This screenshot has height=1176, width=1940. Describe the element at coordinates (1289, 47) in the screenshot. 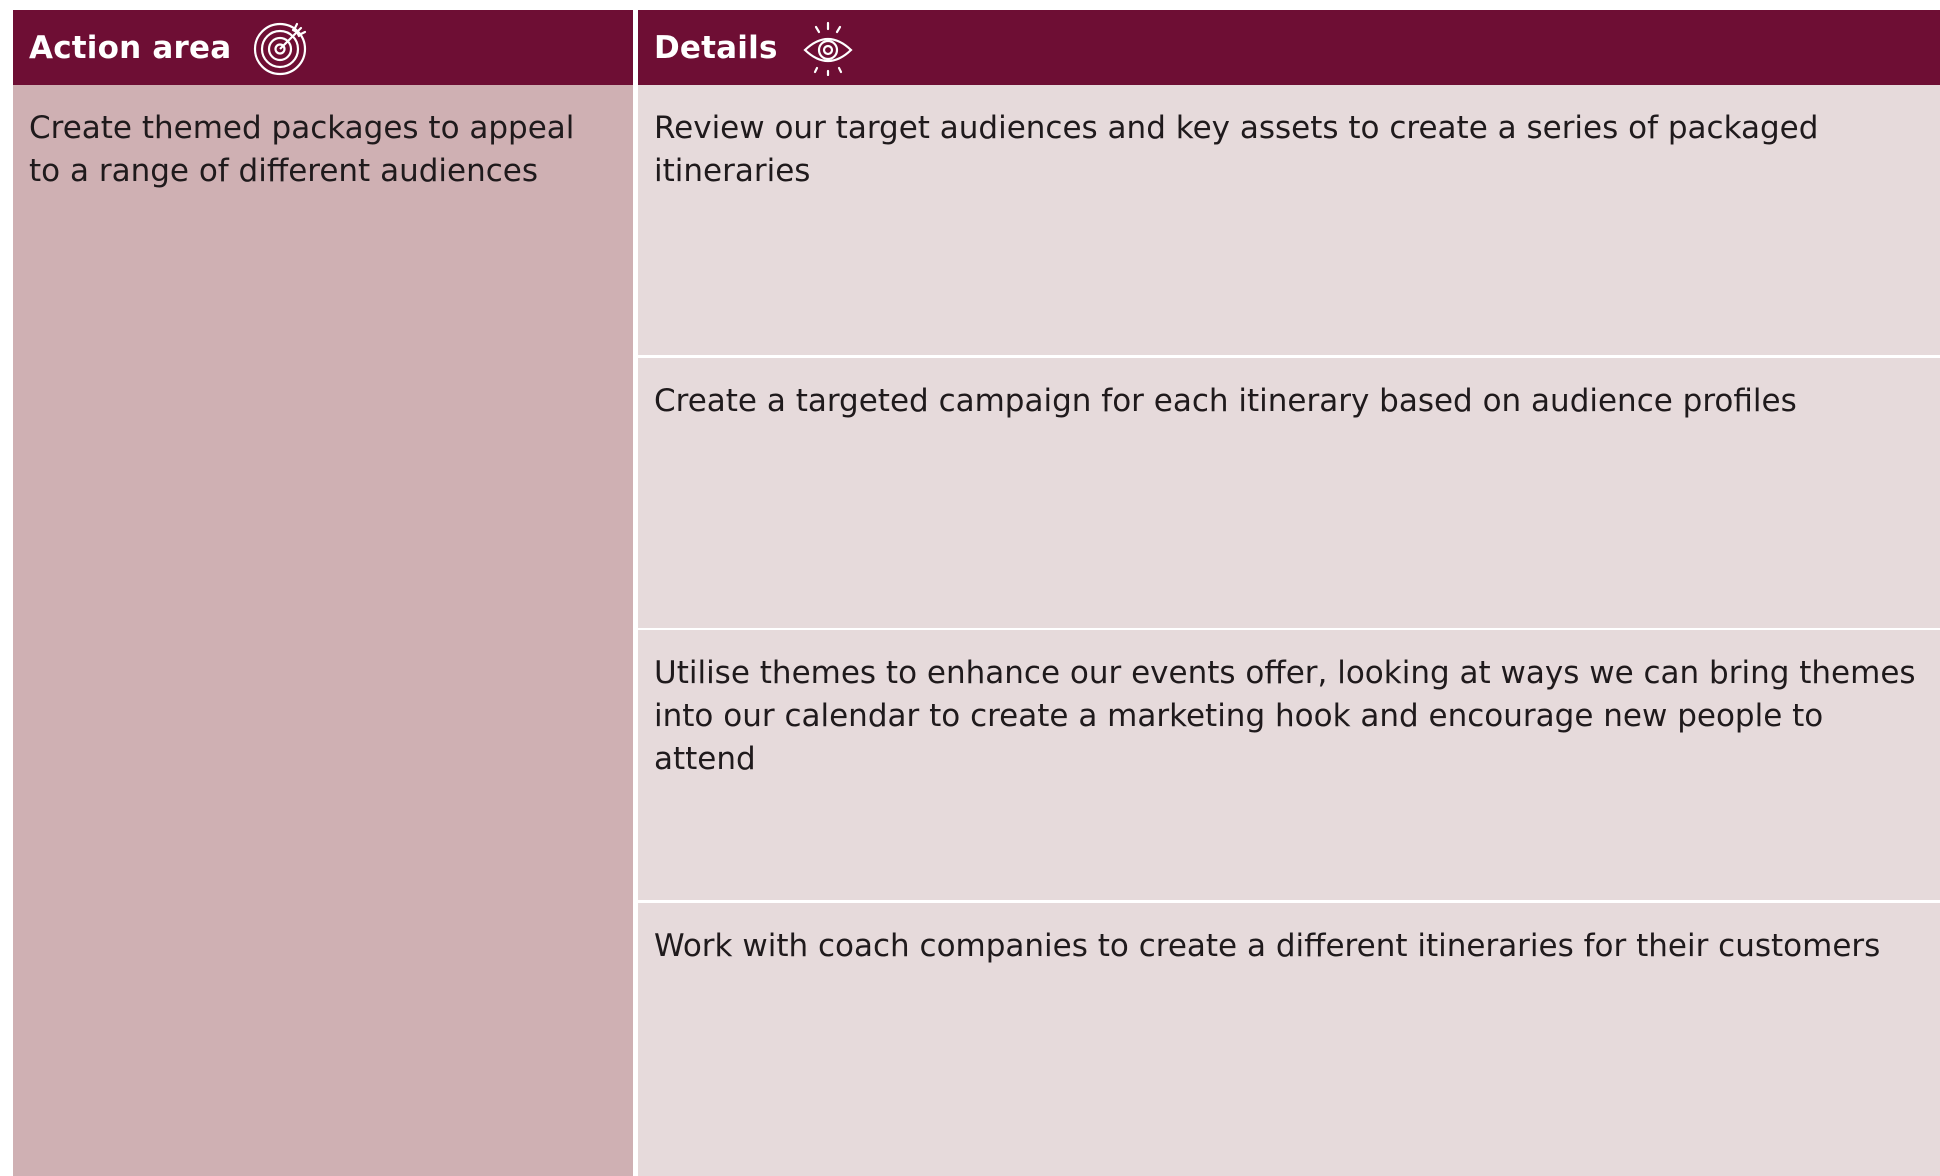

I see `details-header: Details` at that location.